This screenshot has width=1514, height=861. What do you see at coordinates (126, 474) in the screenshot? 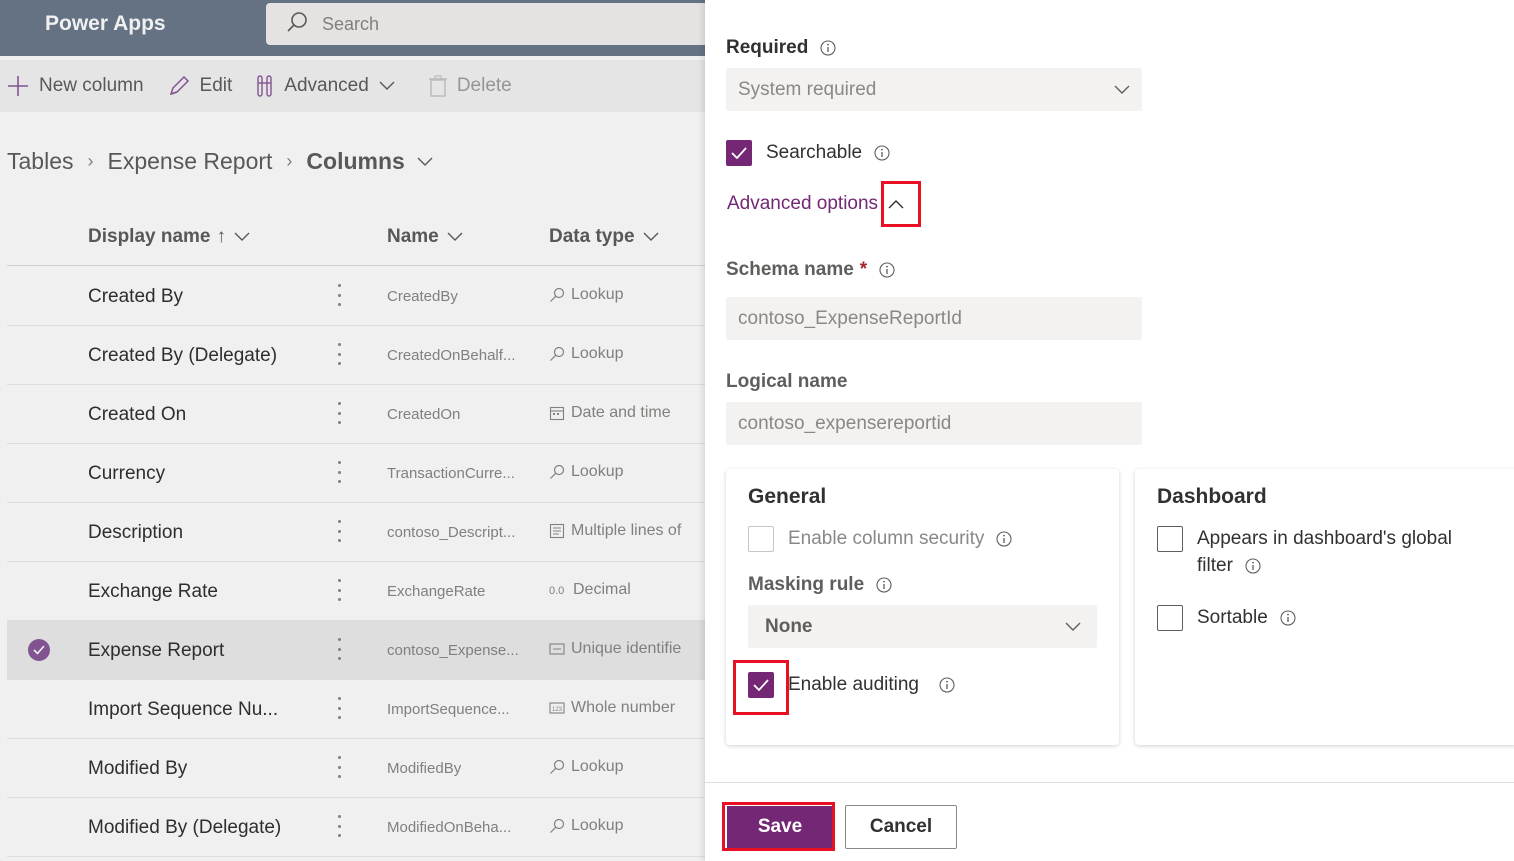
I see `row-display-name: Currency` at bounding box center [126, 474].